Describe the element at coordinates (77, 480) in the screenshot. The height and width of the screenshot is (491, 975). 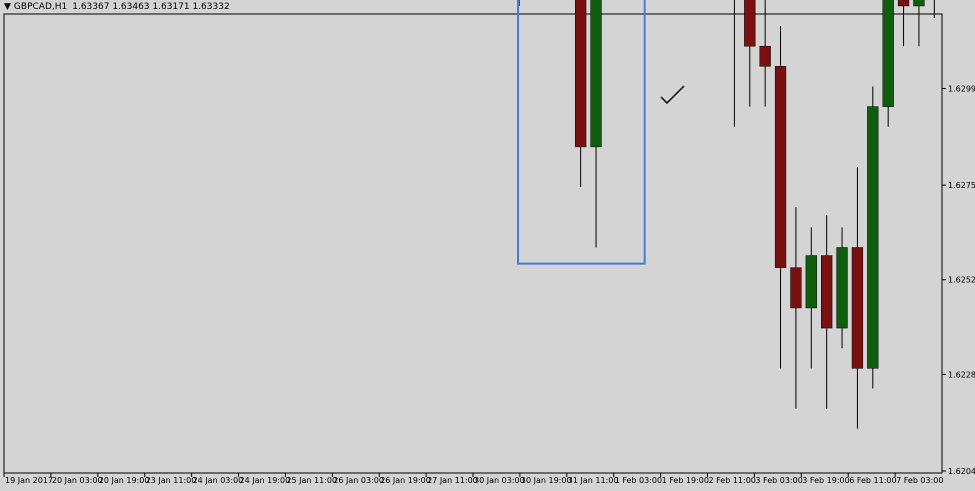
I see `x-tick-label: 20 Jan 03:00` at that location.